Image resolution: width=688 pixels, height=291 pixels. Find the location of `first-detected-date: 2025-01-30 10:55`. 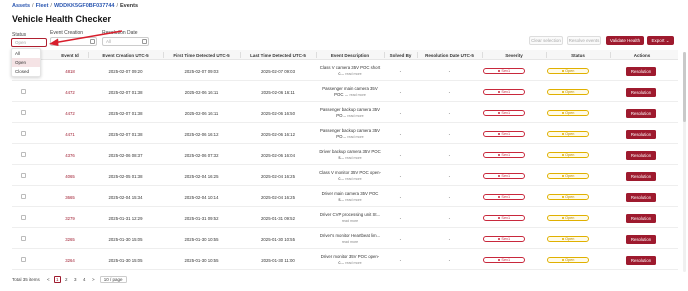

first-detected-date: 2025-01-30 10:55 is located at coordinates (201, 260).